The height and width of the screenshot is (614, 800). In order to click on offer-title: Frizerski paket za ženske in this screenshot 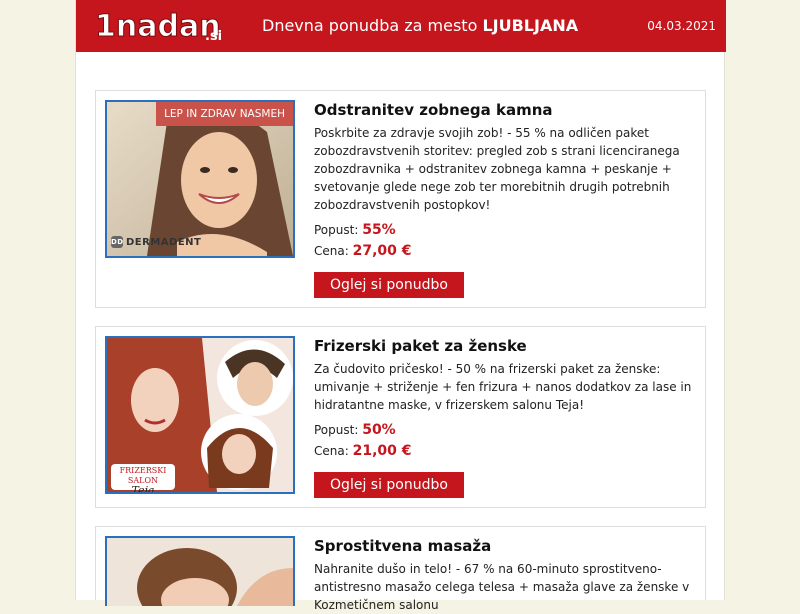, I will do `click(420, 346)`.